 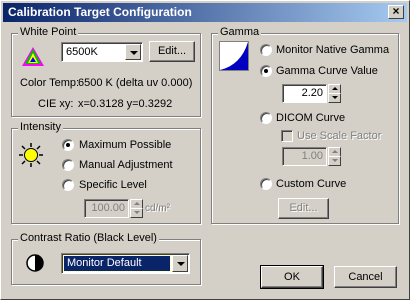 What do you see at coordinates (266, 71) in the screenshot?
I see `gamma-curve-radio` at bounding box center [266, 71].